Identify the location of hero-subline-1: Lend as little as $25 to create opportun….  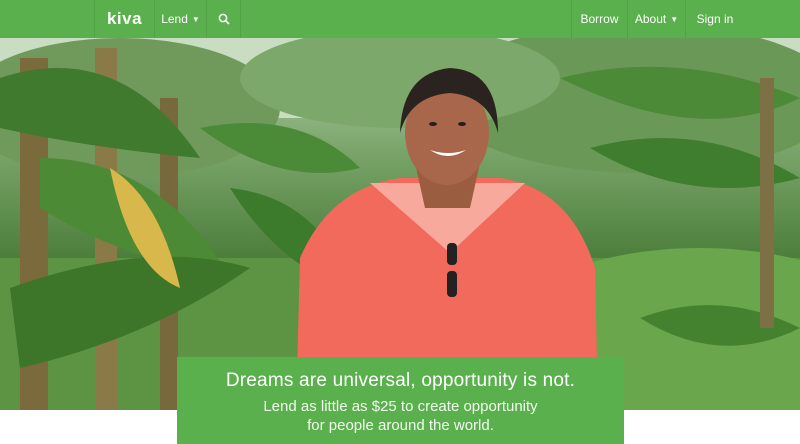
(400, 406).